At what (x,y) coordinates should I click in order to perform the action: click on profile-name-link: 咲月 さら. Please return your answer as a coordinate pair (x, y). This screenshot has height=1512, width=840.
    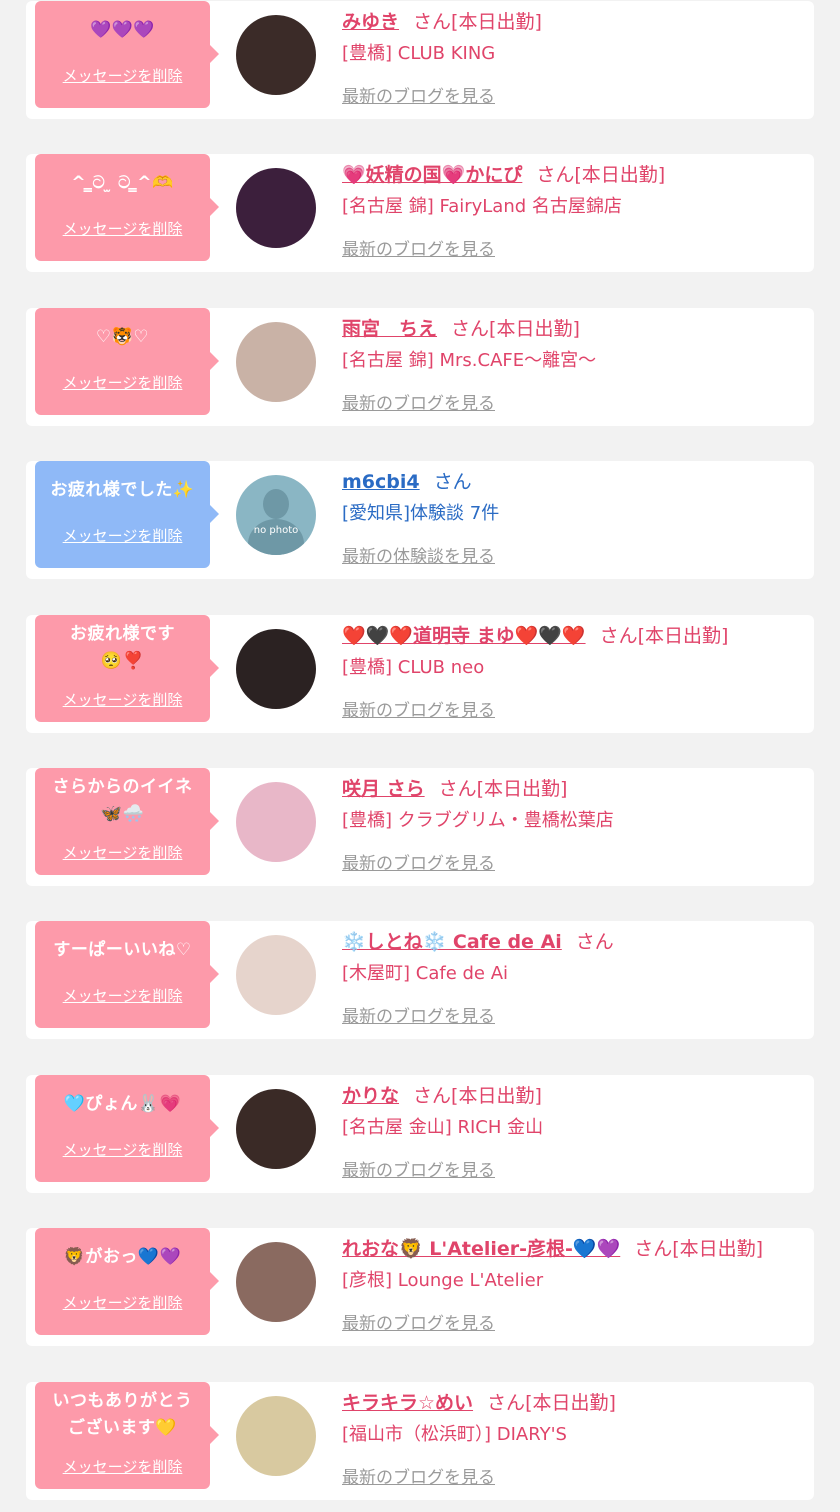
    Looking at the image, I should click on (383, 789).